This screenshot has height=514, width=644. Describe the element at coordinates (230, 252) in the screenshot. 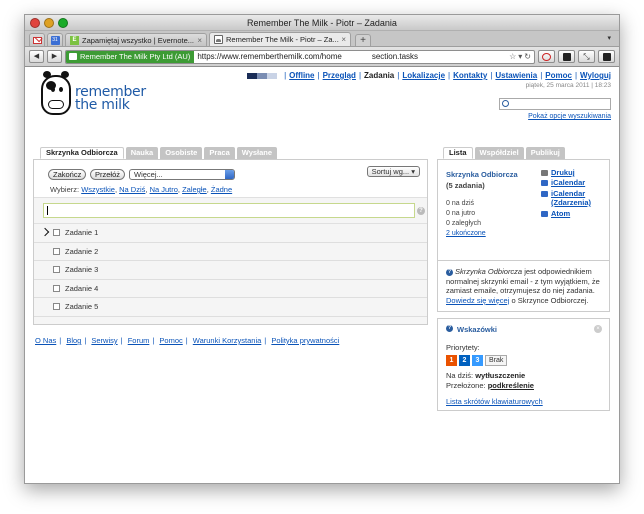

I see `task-row: Zadanie 2` at that location.